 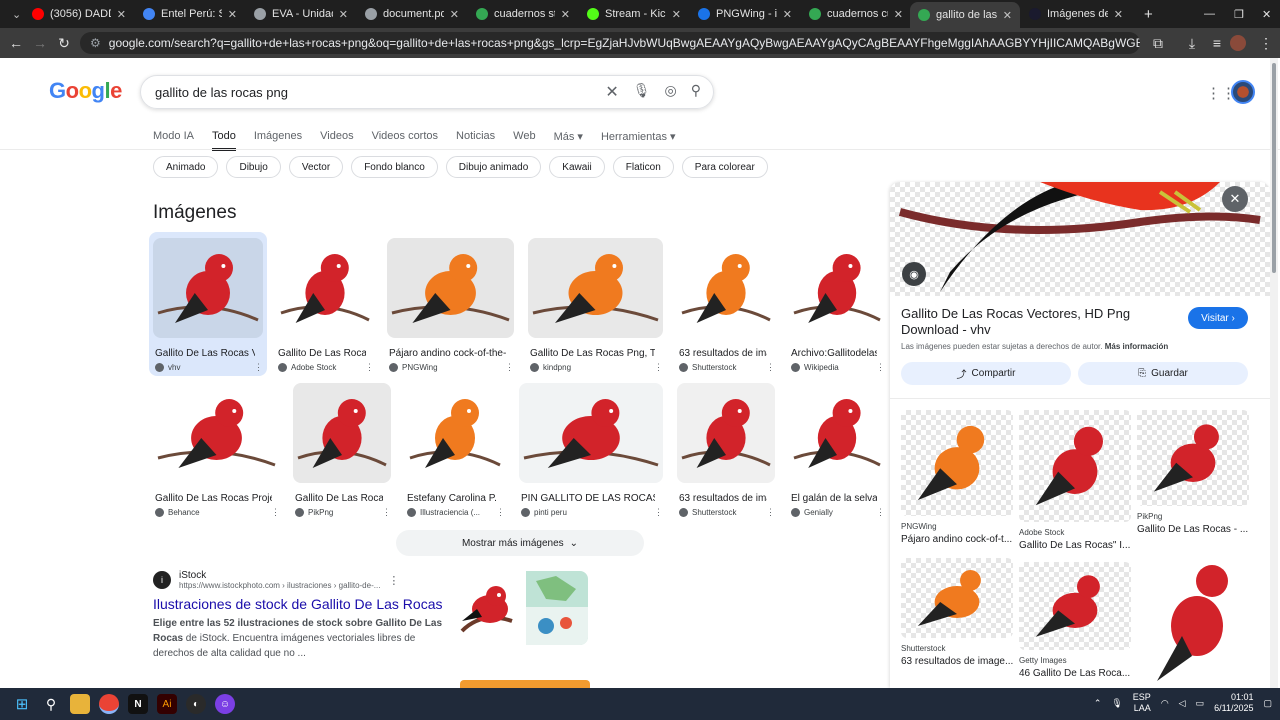 What do you see at coordinates (1142, 703) in the screenshot?
I see `language-indicator: ESP LAA` at bounding box center [1142, 703].